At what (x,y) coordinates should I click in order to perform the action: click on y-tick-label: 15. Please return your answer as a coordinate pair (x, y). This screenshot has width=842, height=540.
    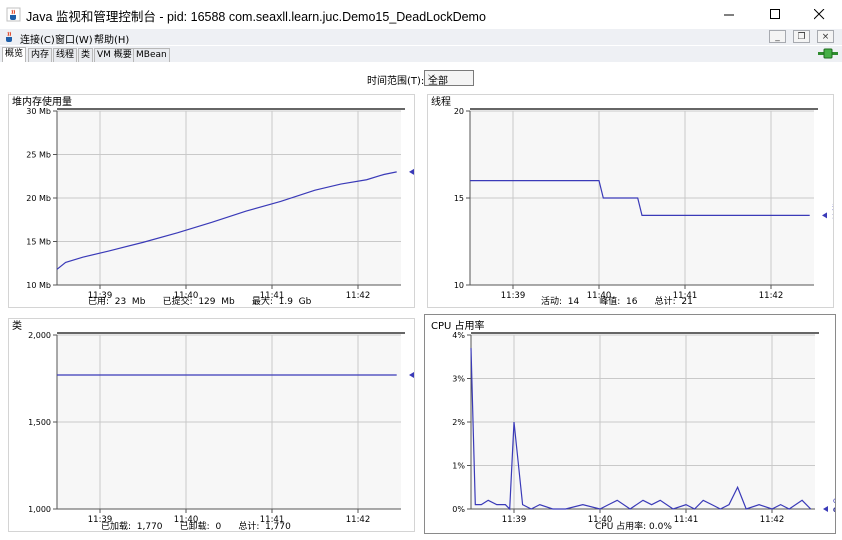
    Looking at the image, I should click on (459, 198).